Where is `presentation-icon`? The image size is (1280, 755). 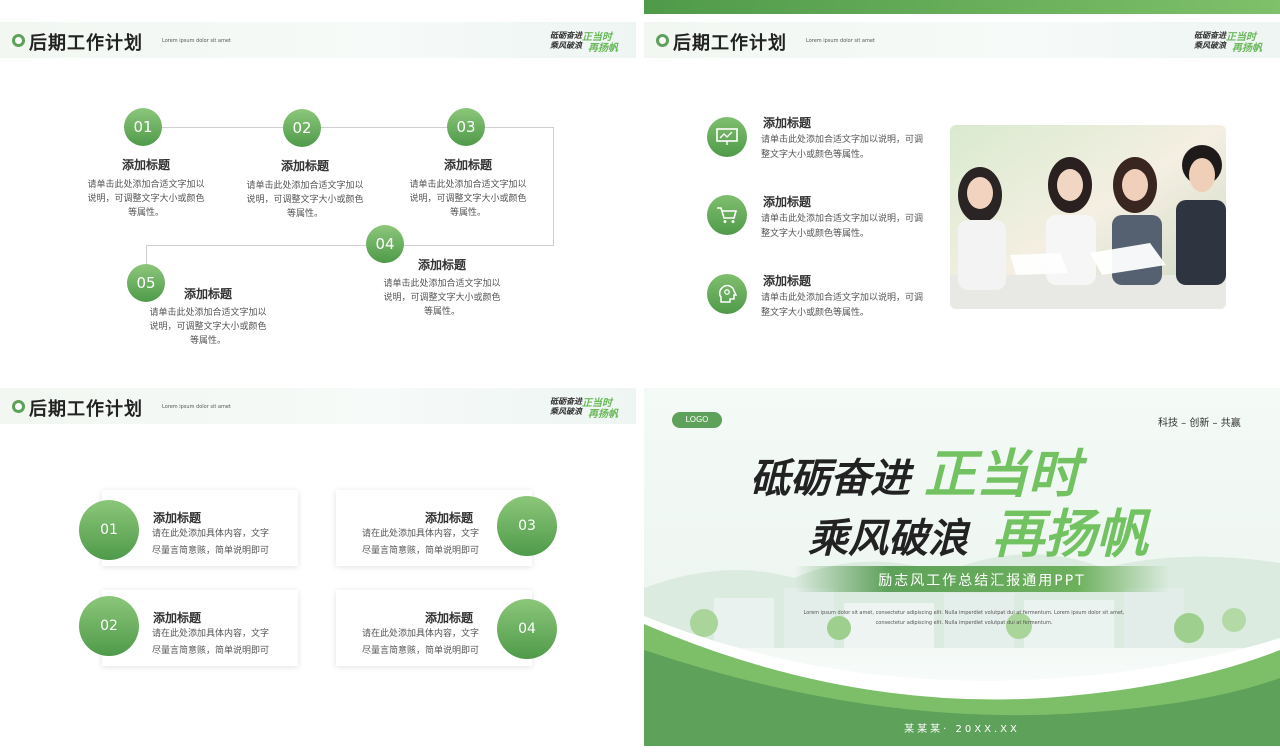 presentation-icon is located at coordinates (727, 137).